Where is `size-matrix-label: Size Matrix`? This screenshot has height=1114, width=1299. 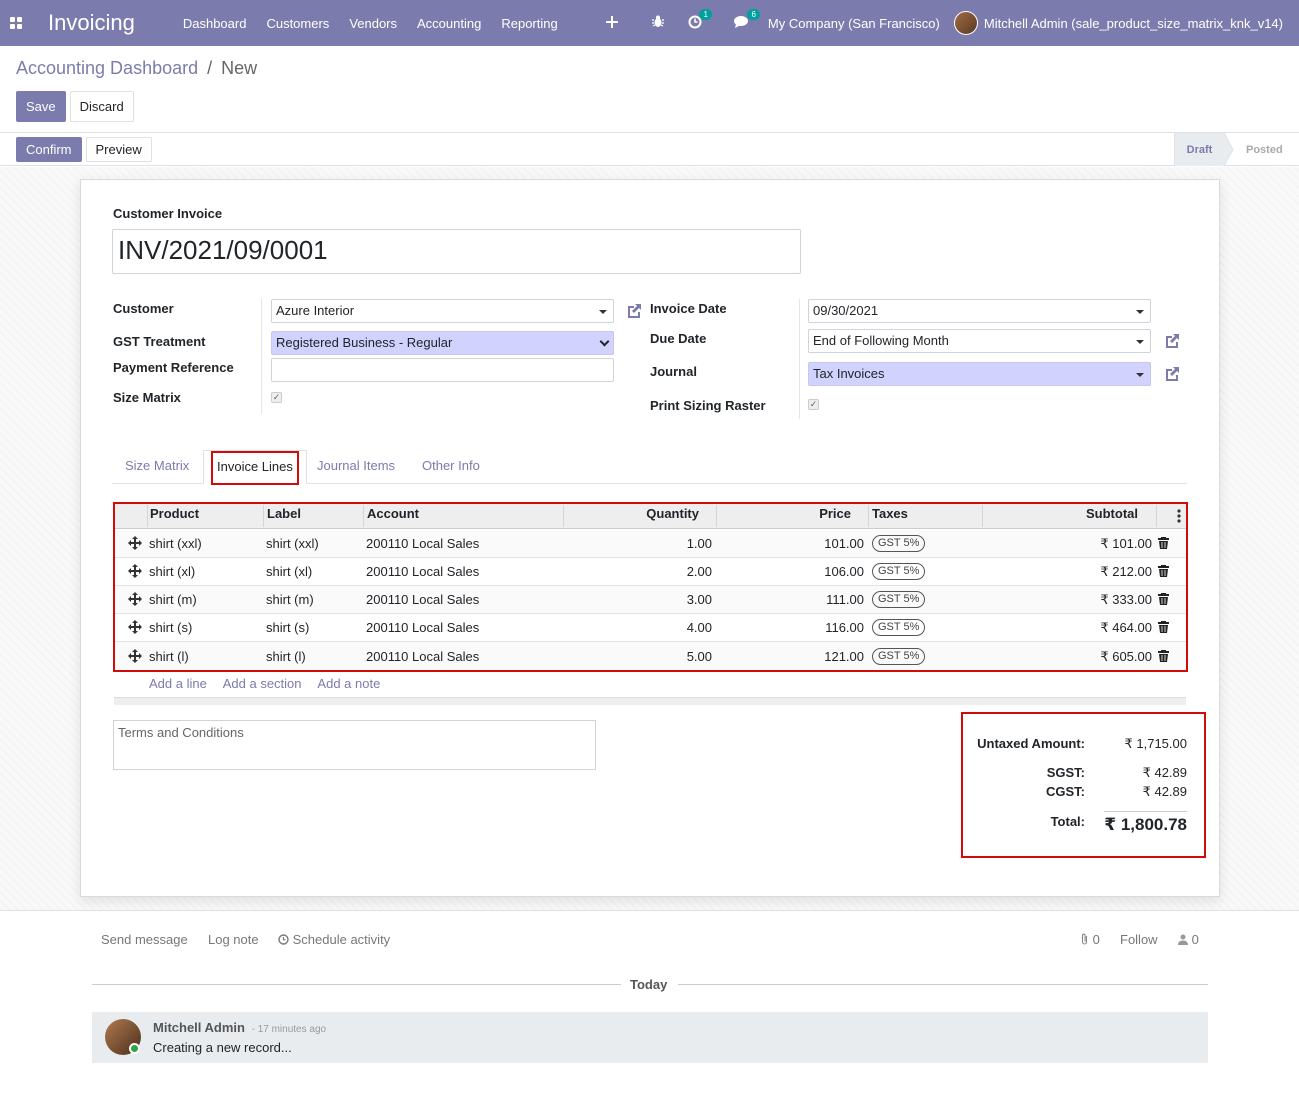 size-matrix-label: Size Matrix is located at coordinates (147, 397).